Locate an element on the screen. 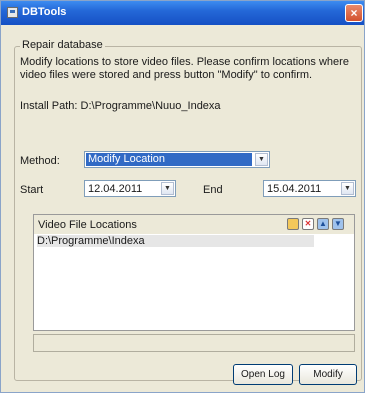 Image resolution: width=369 pixels, height=403 pixels. move-up-icon: ▲ is located at coordinates (323, 224).